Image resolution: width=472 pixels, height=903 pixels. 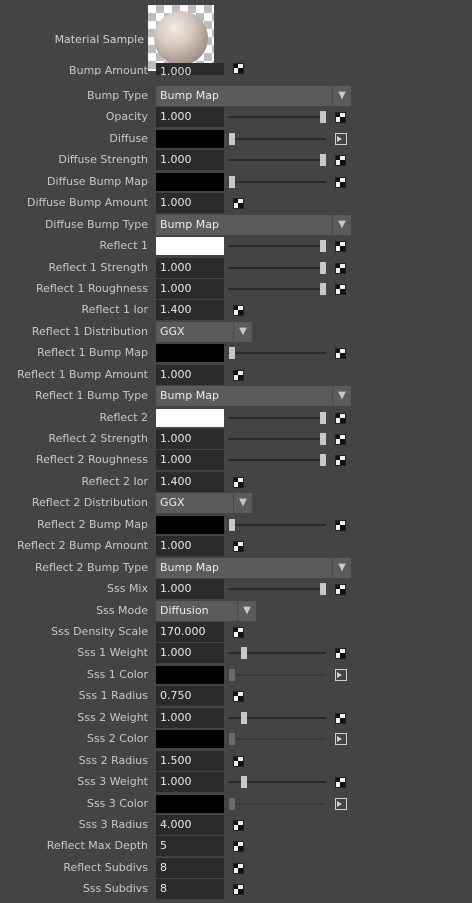 What do you see at coordinates (243, 718) in the screenshot?
I see `sss-2-weight-slider-handle` at bounding box center [243, 718].